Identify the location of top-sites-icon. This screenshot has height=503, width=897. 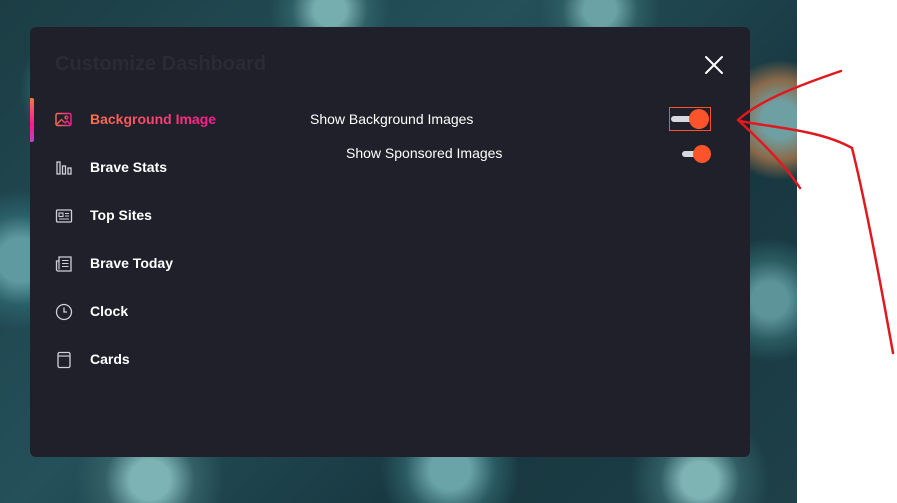
(64, 216).